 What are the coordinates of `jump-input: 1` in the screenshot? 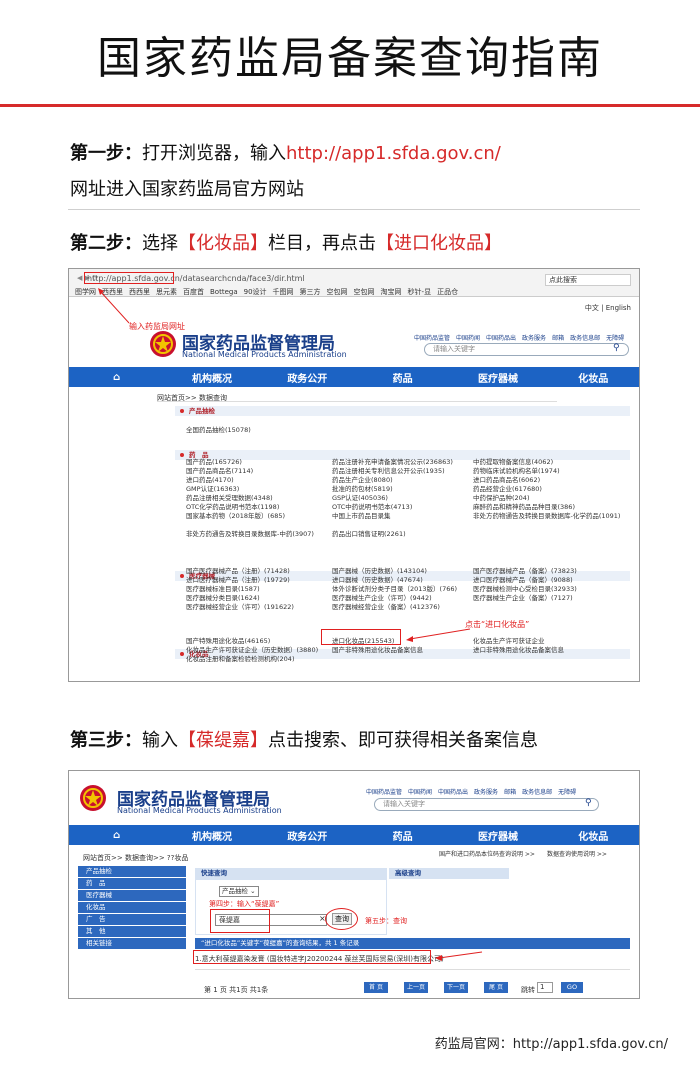 It's located at (545, 987).